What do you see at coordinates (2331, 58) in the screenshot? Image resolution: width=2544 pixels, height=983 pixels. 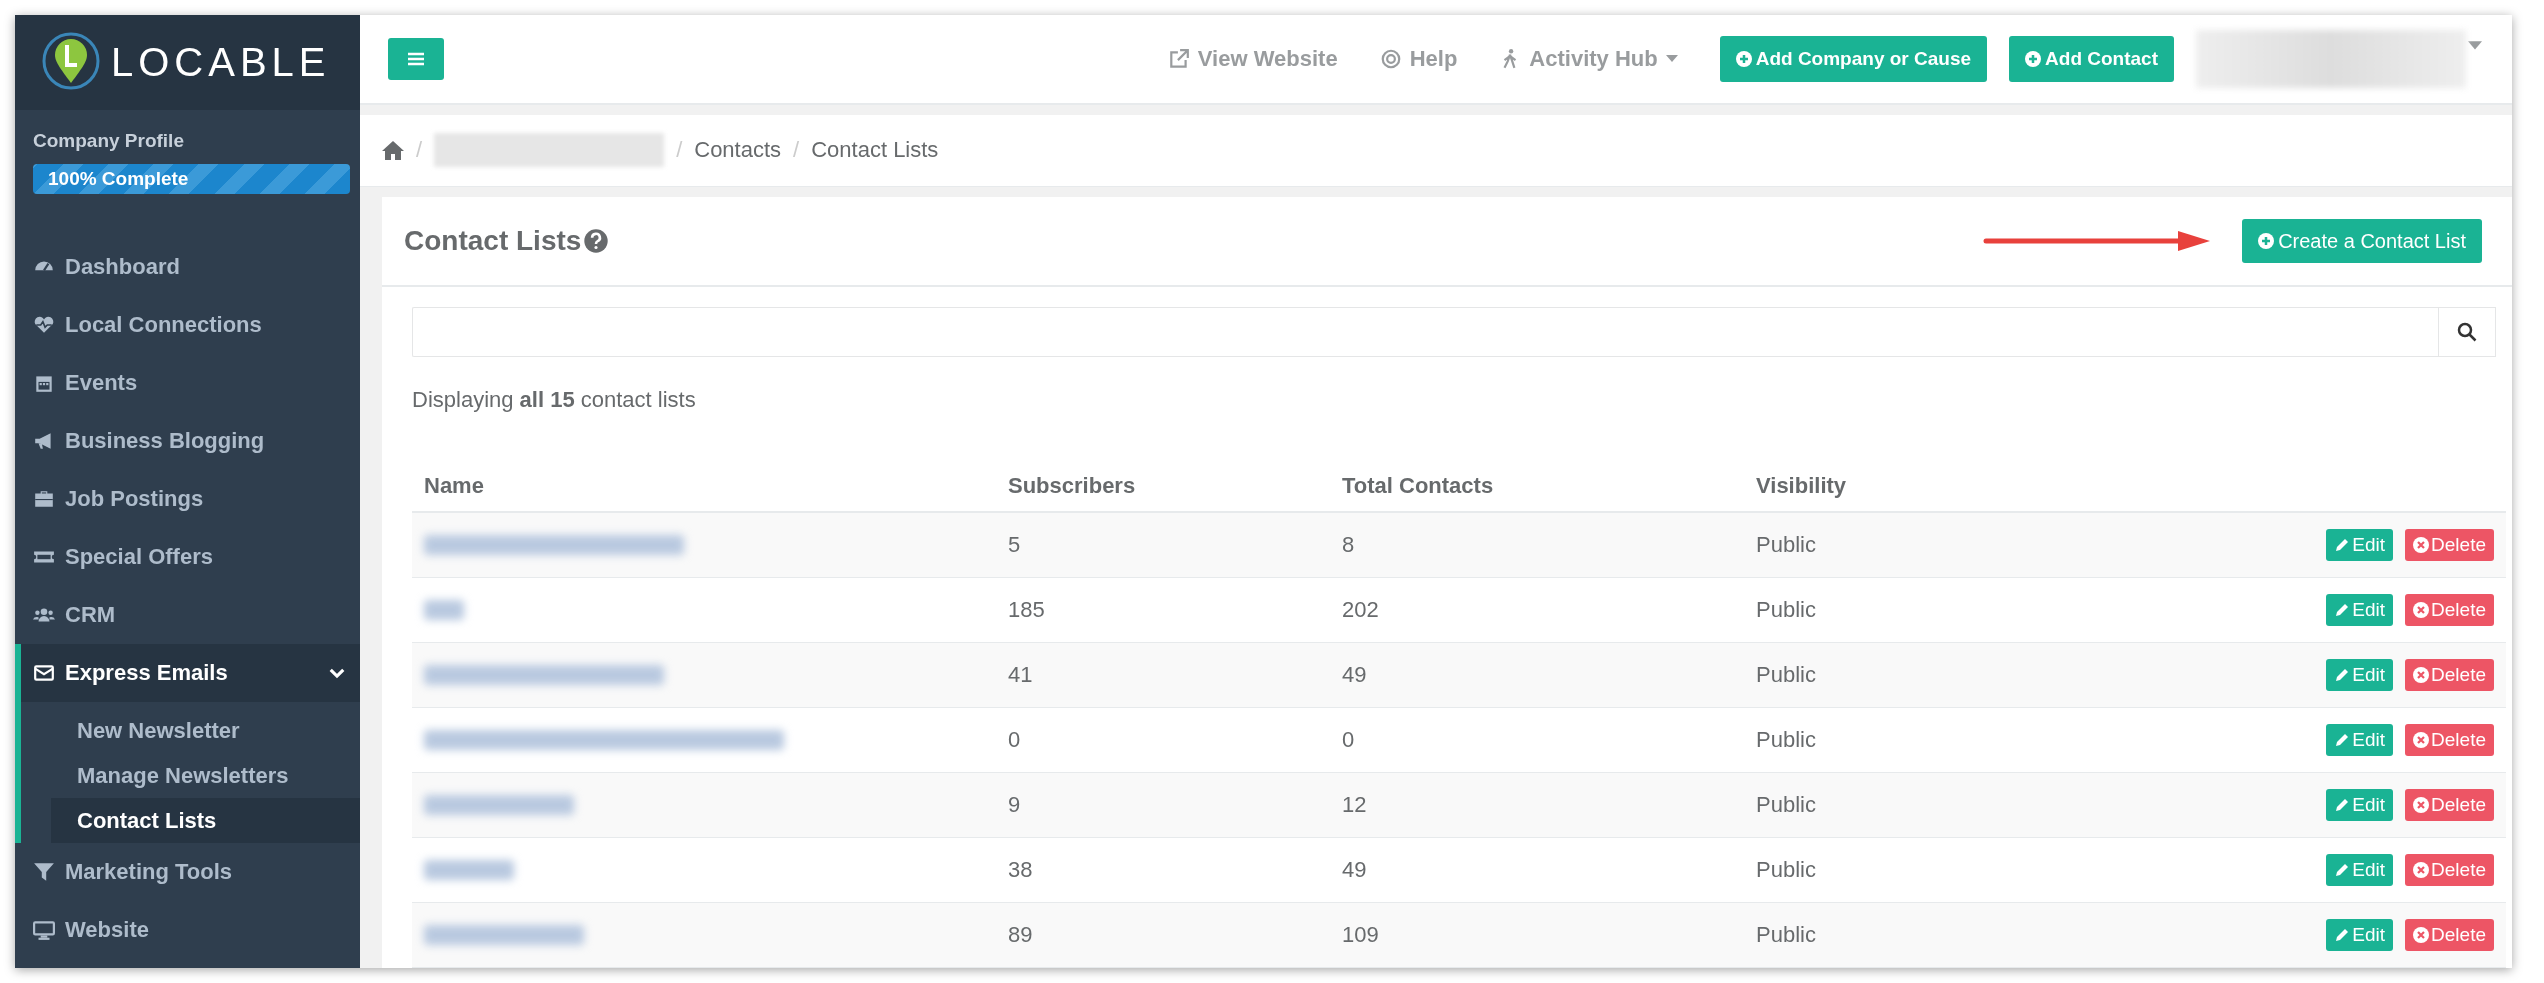 I see `user-menu-blurred` at bounding box center [2331, 58].